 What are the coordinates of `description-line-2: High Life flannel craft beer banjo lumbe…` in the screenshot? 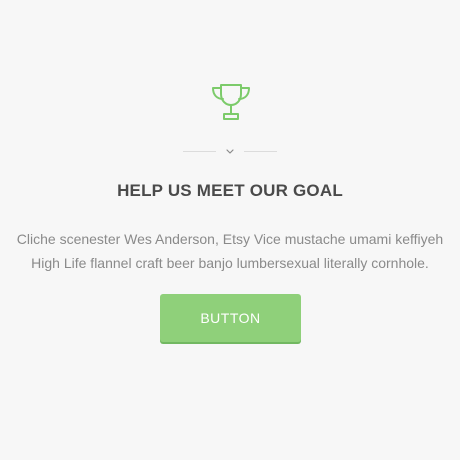 It's located at (230, 263).